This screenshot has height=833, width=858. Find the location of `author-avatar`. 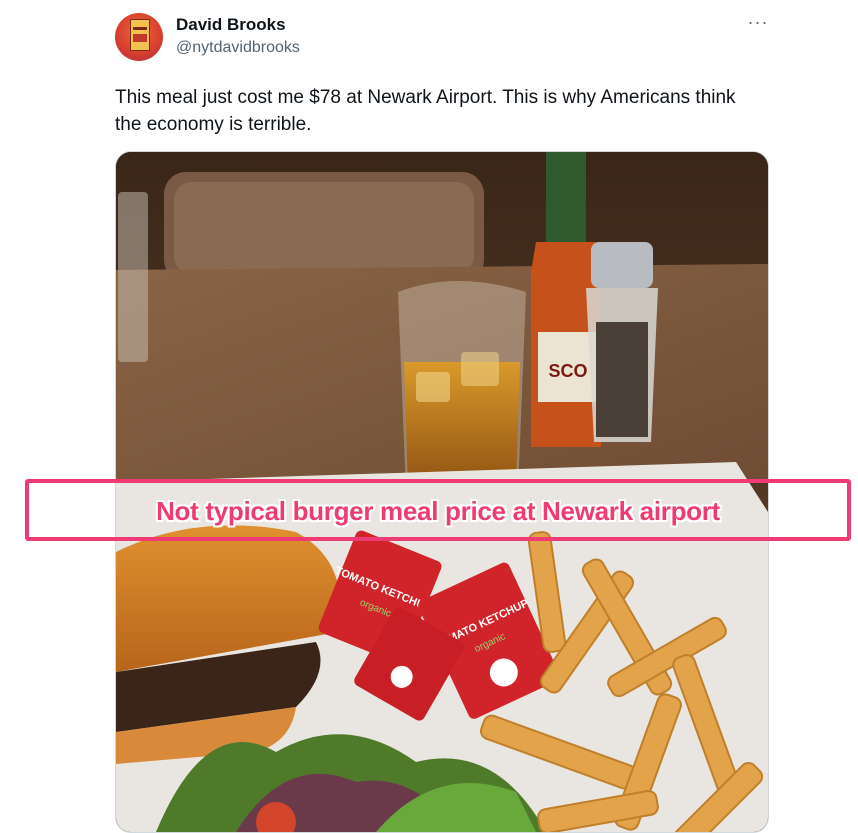

author-avatar is located at coordinates (139, 37).